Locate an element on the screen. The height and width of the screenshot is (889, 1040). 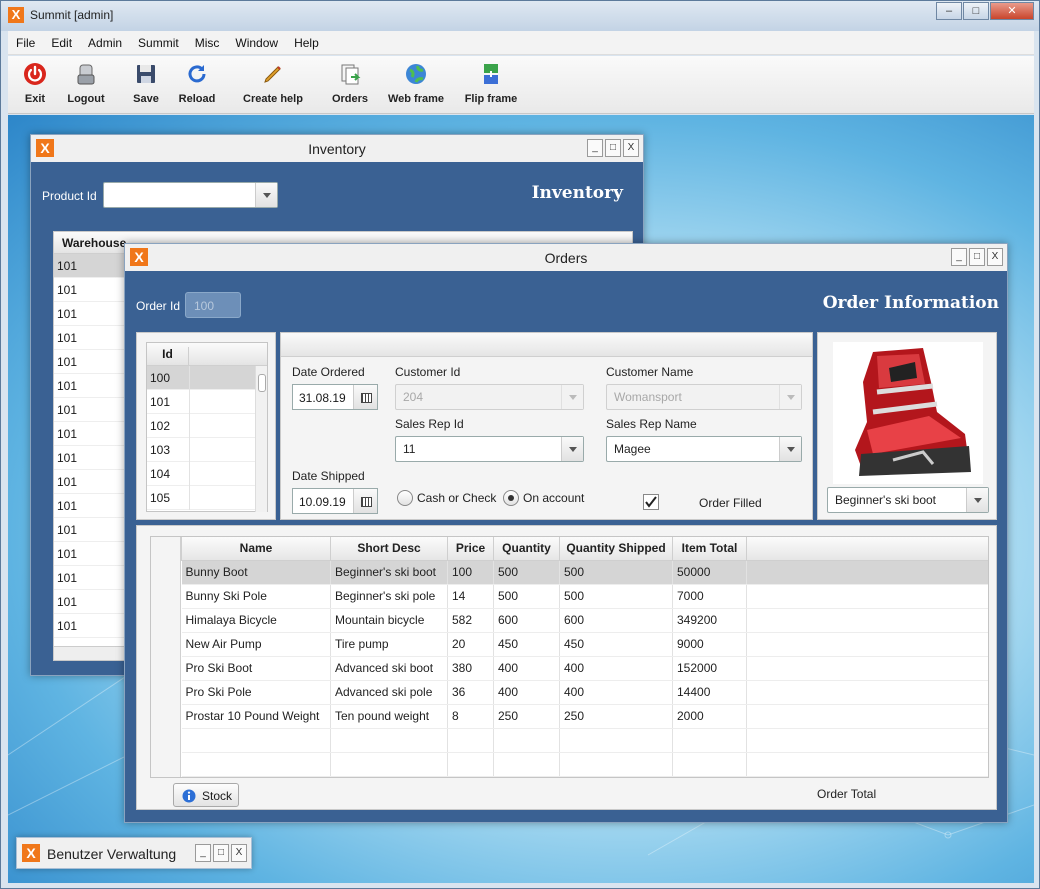
item-quantity-cell: 250 is located at coordinates (526, 716).